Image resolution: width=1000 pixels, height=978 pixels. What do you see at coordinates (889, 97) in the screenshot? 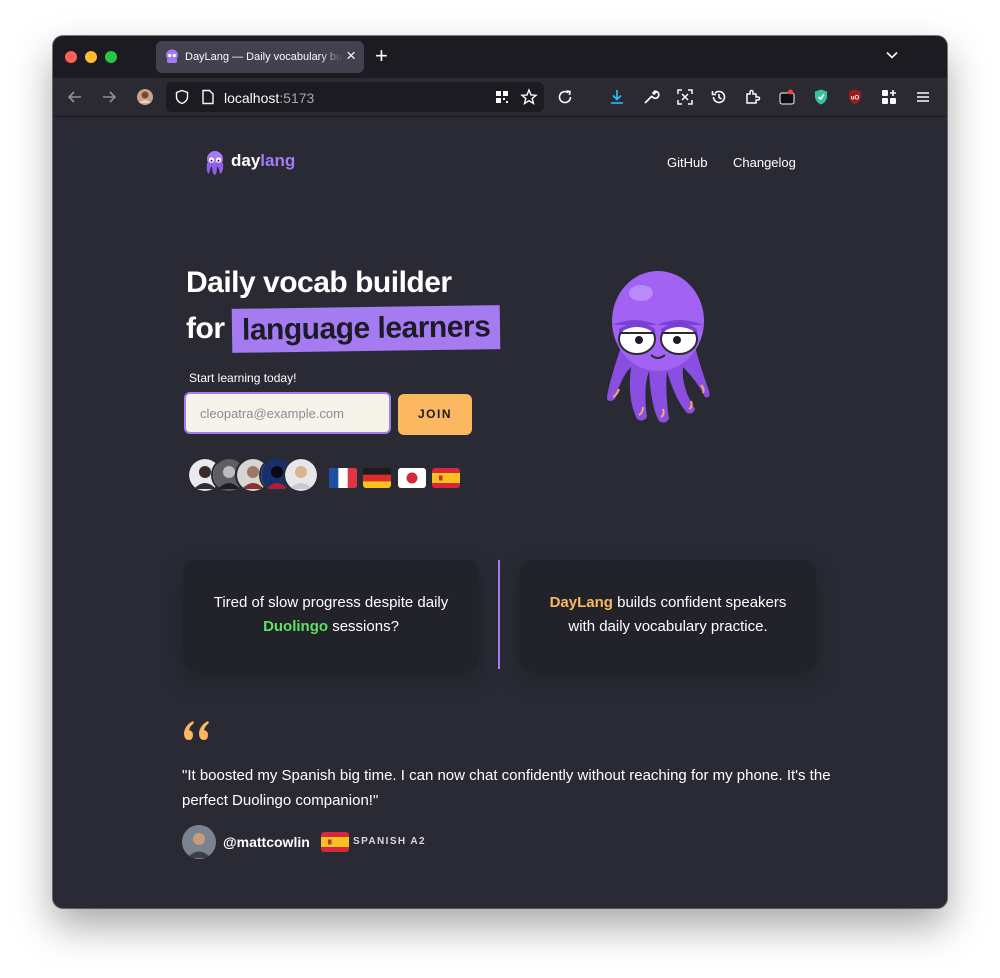
I see `apps-grid-icon` at bounding box center [889, 97].